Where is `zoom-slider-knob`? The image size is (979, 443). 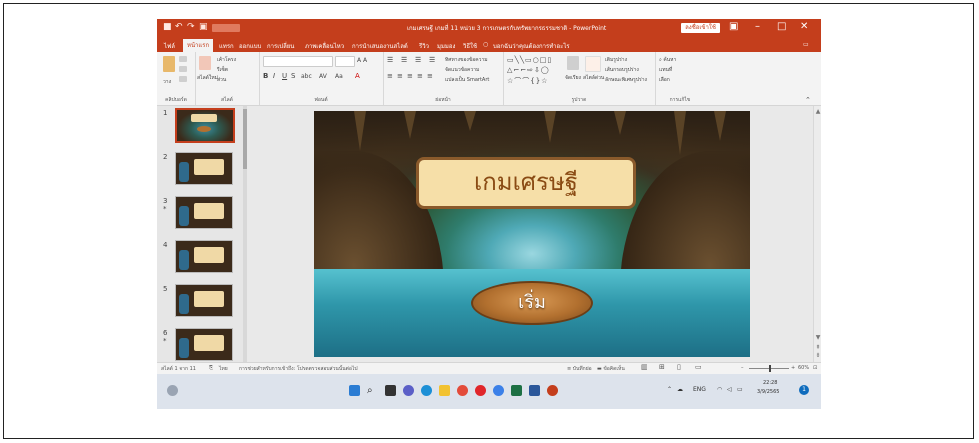
zoom-slider-knob is located at coordinates (770, 368).